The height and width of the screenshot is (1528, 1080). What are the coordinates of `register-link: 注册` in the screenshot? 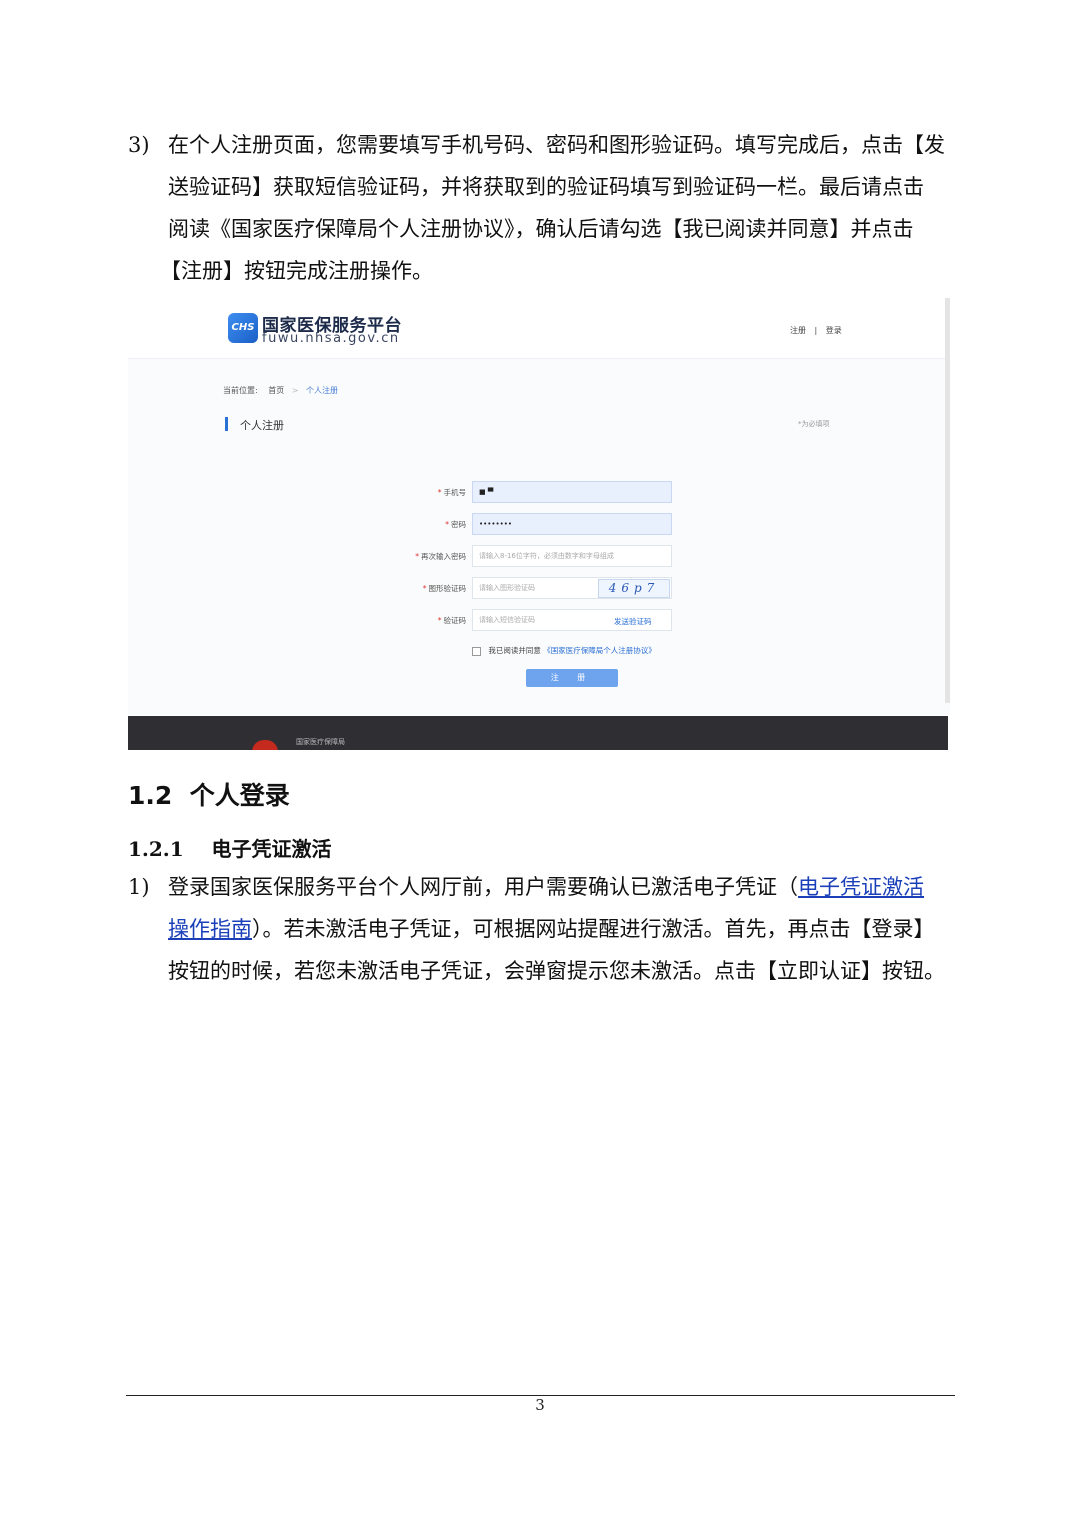 It's located at (798, 330).